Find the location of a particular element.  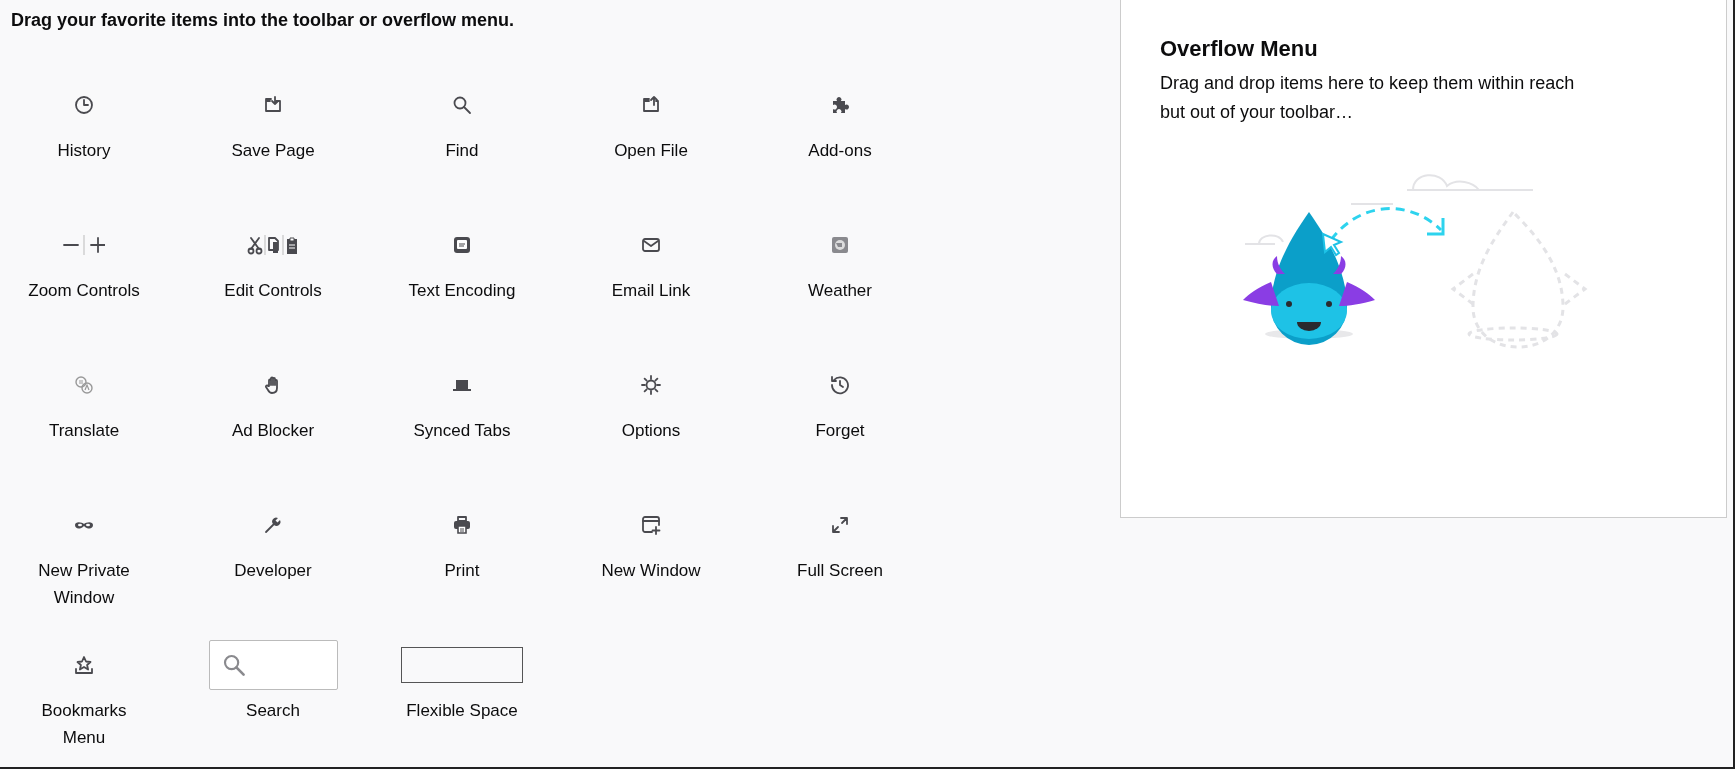

toolbar-item: Print is located at coordinates (462, 547).